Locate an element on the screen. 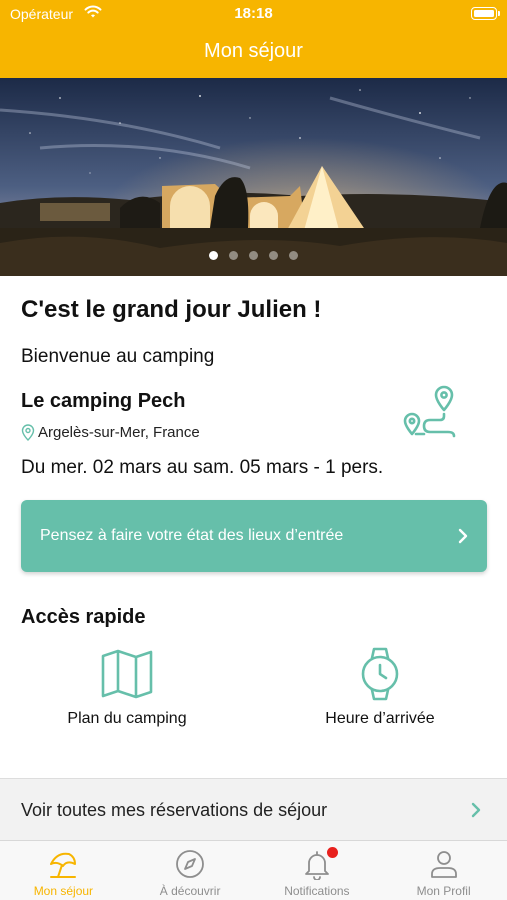  tab-a-decouvrir: À découvrir is located at coordinates (190, 870).